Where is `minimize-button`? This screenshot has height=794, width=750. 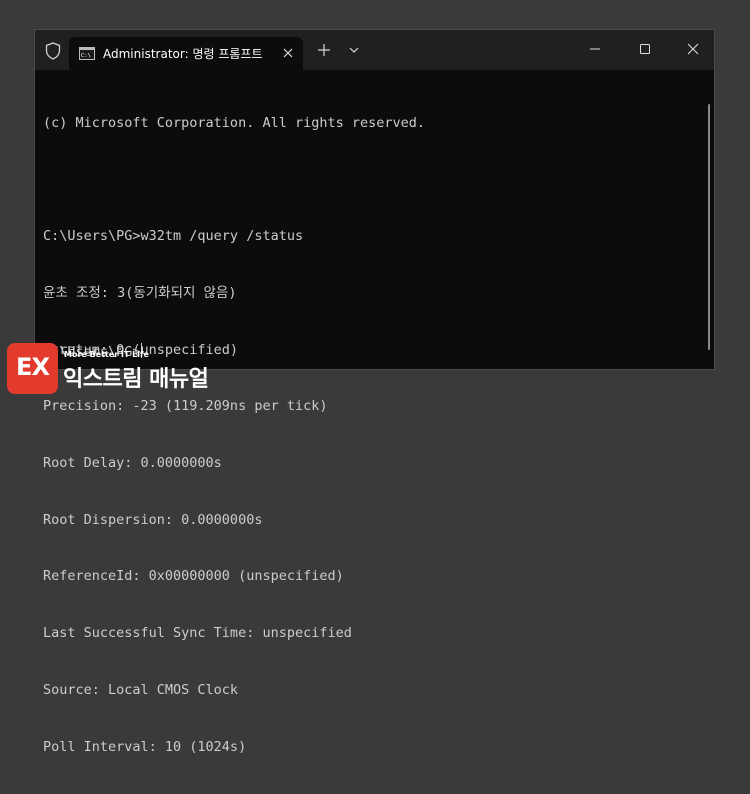 minimize-button is located at coordinates (595, 49).